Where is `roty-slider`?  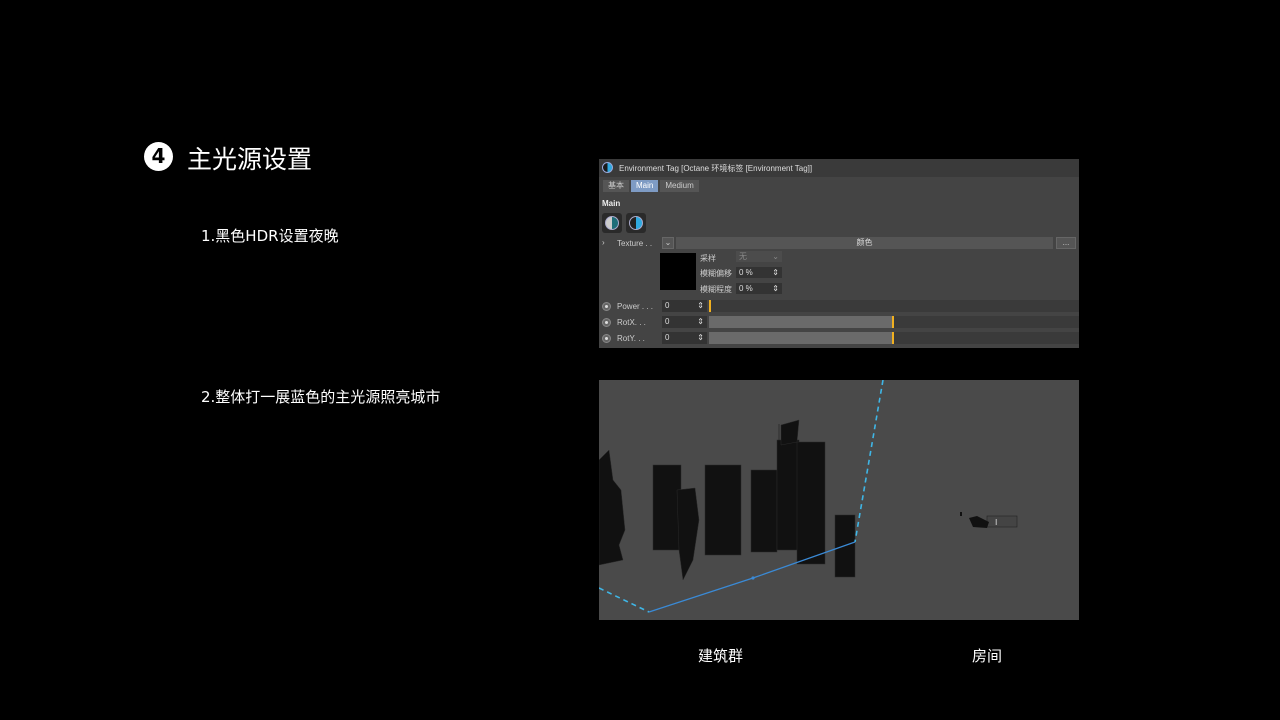
roty-slider is located at coordinates (894, 338).